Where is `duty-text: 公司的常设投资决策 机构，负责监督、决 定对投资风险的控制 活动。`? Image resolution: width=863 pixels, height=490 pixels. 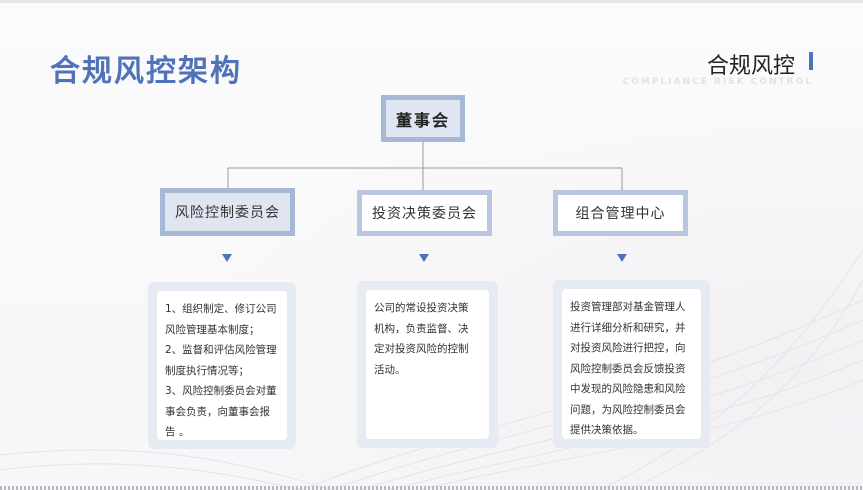 duty-text: 公司的常设投资决策 机构，负责监督、决 定对投资风险的控制 活动。 is located at coordinates (421, 339).